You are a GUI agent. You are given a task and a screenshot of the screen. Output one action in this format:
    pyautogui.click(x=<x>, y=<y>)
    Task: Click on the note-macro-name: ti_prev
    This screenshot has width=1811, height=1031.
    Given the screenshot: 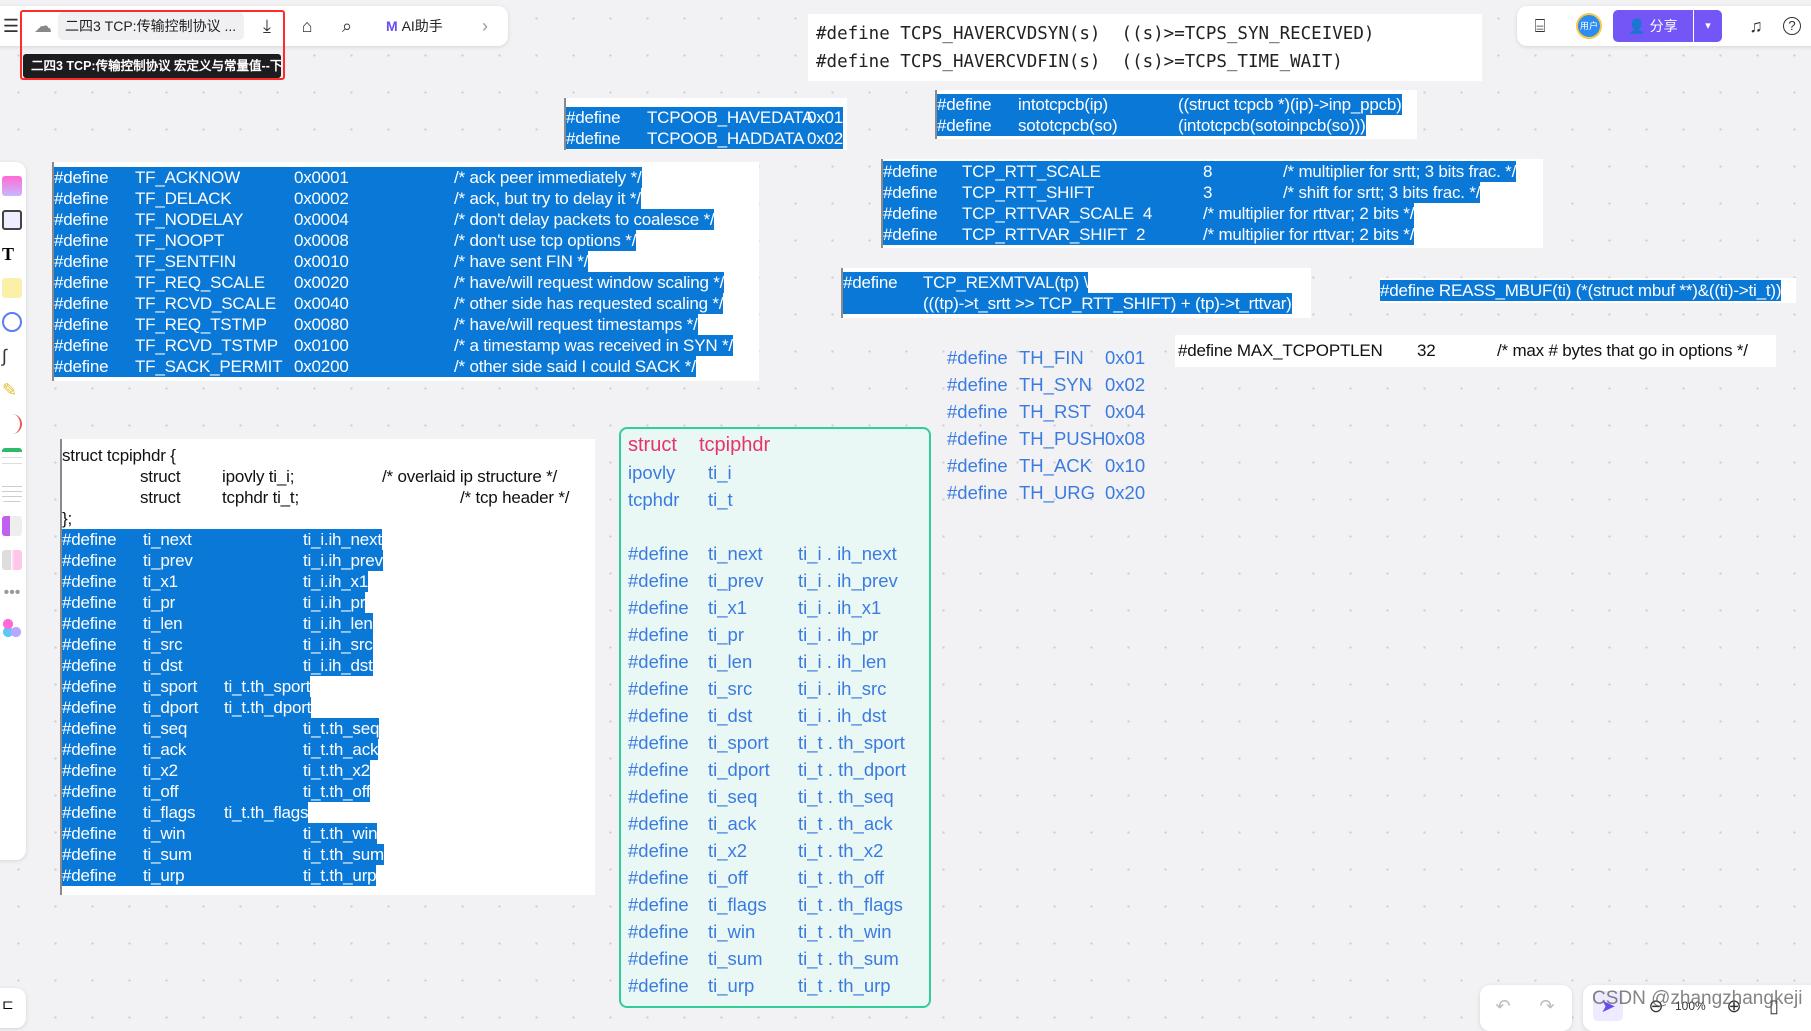 What is the action you would take?
    pyautogui.click(x=736, y=580)
    